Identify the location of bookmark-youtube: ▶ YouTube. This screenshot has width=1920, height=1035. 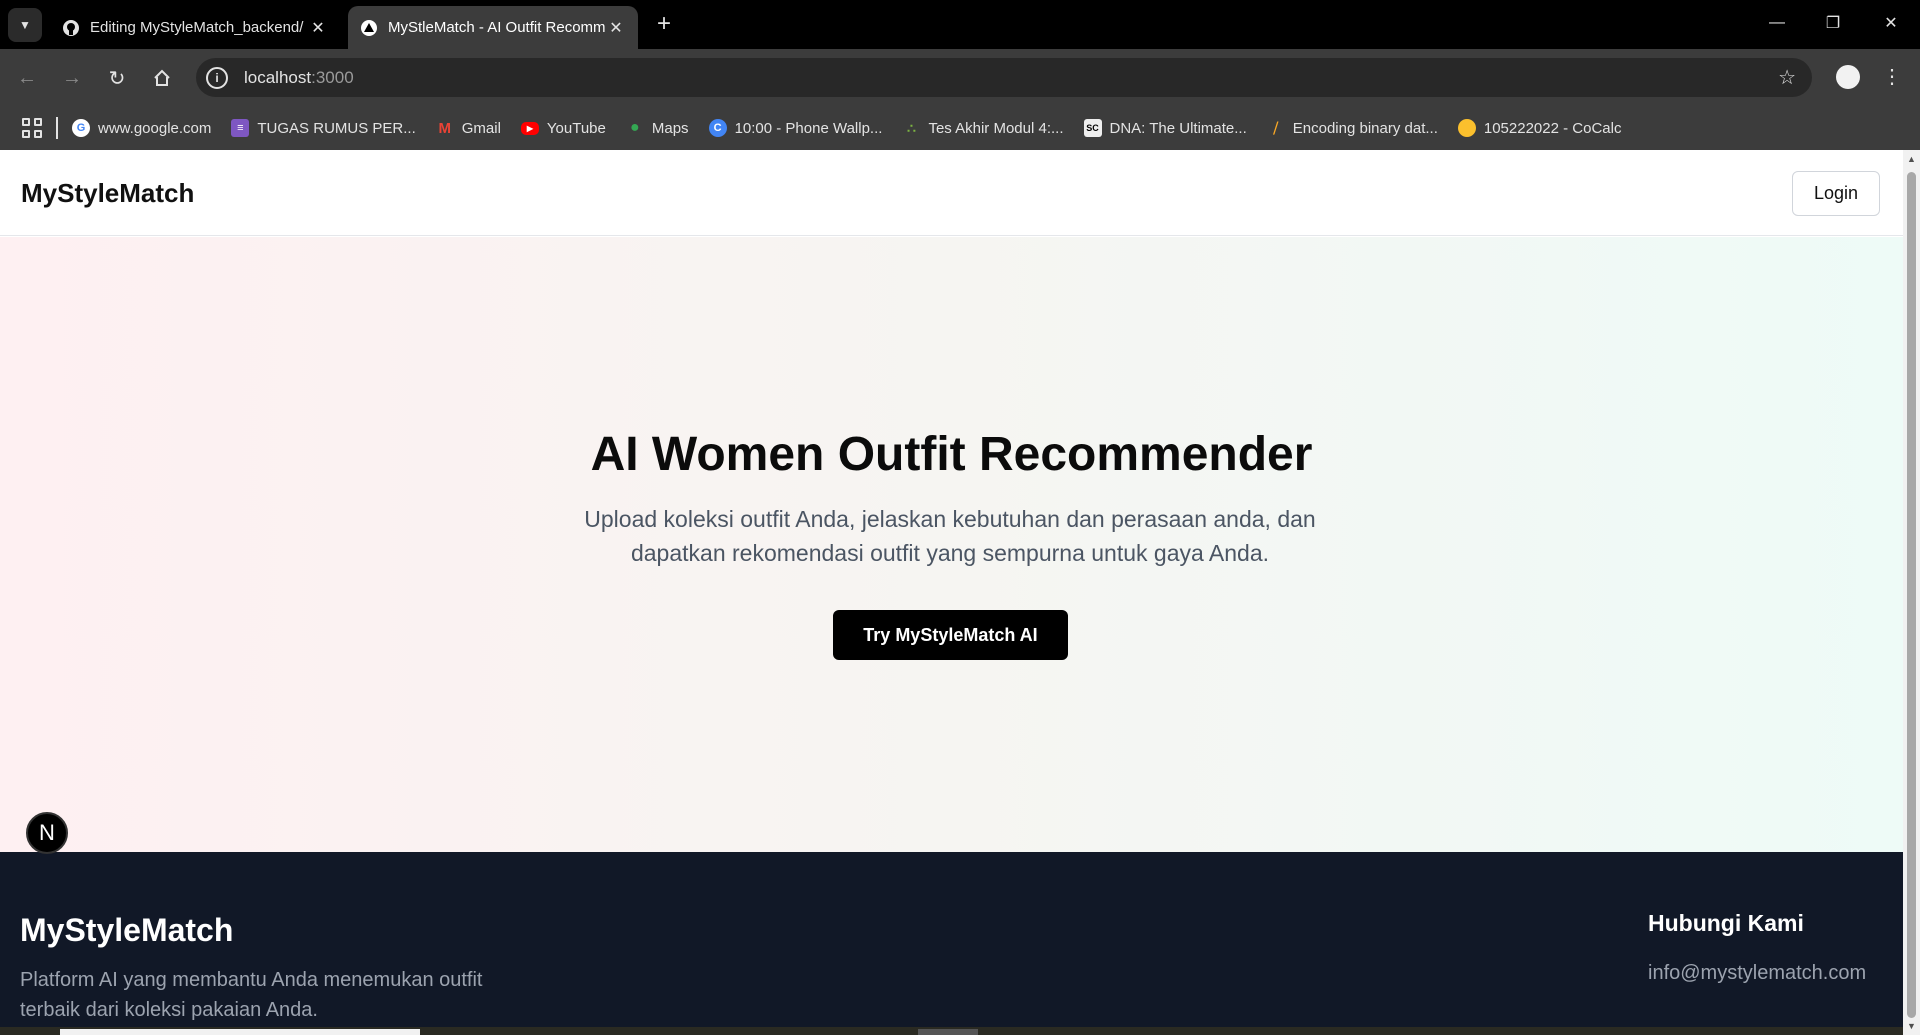
(563, 128).